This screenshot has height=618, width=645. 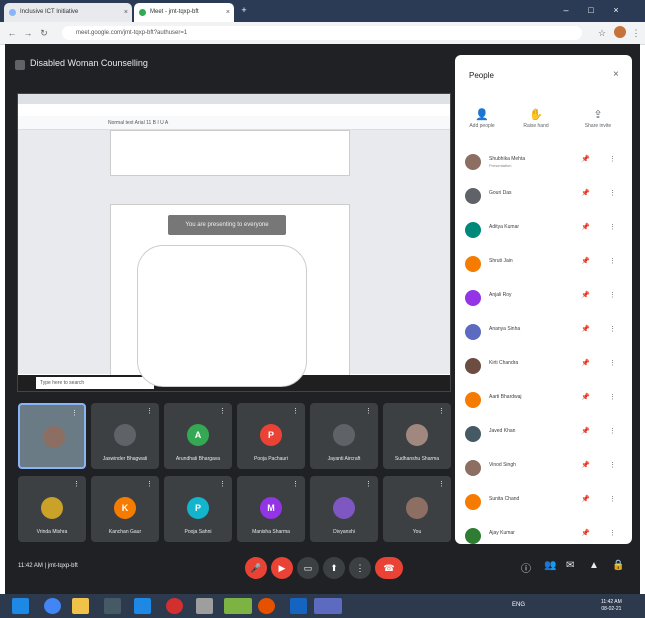 What do you see at coordinates (184, 12) in the screenshot?
I see `tab-meet: Meet - jmt-tqxp-bft ×` at bounding box center [184, 12].